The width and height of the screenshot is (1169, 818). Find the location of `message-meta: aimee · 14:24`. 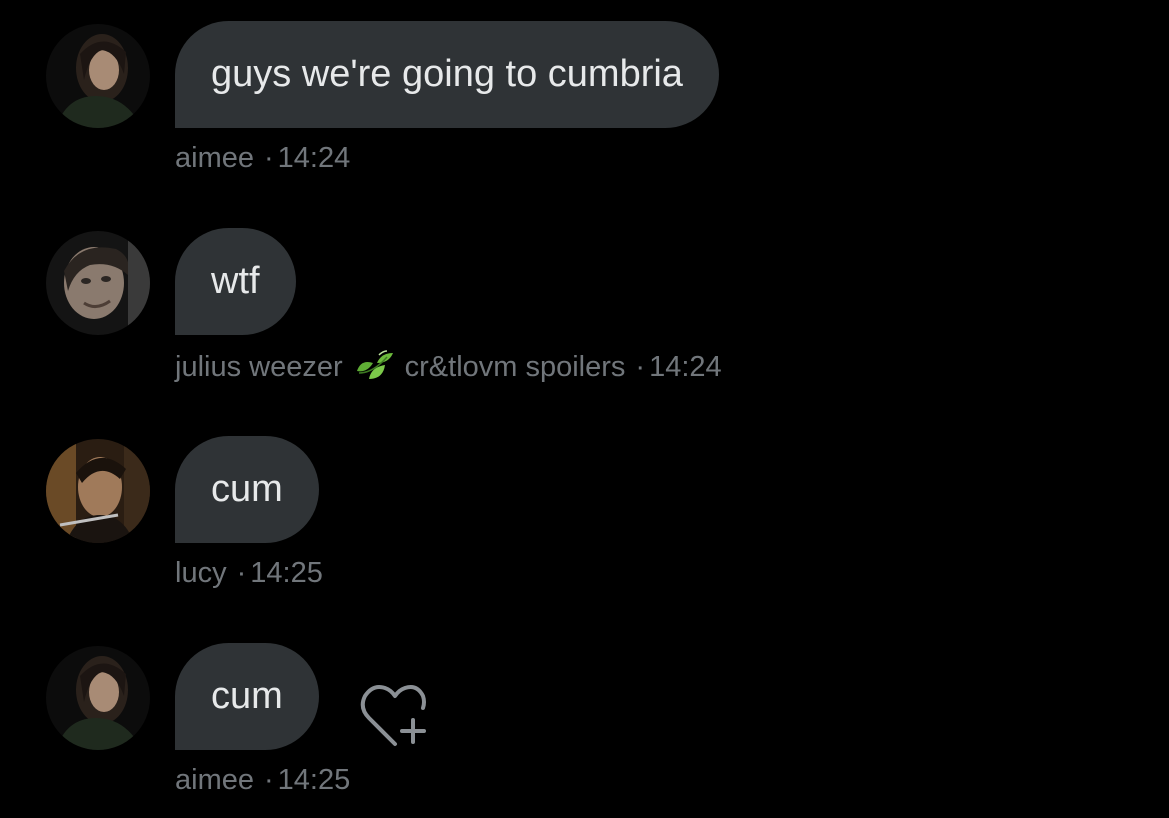

message-meta: aimee · 14:24 is located at coordinates (262, 158).